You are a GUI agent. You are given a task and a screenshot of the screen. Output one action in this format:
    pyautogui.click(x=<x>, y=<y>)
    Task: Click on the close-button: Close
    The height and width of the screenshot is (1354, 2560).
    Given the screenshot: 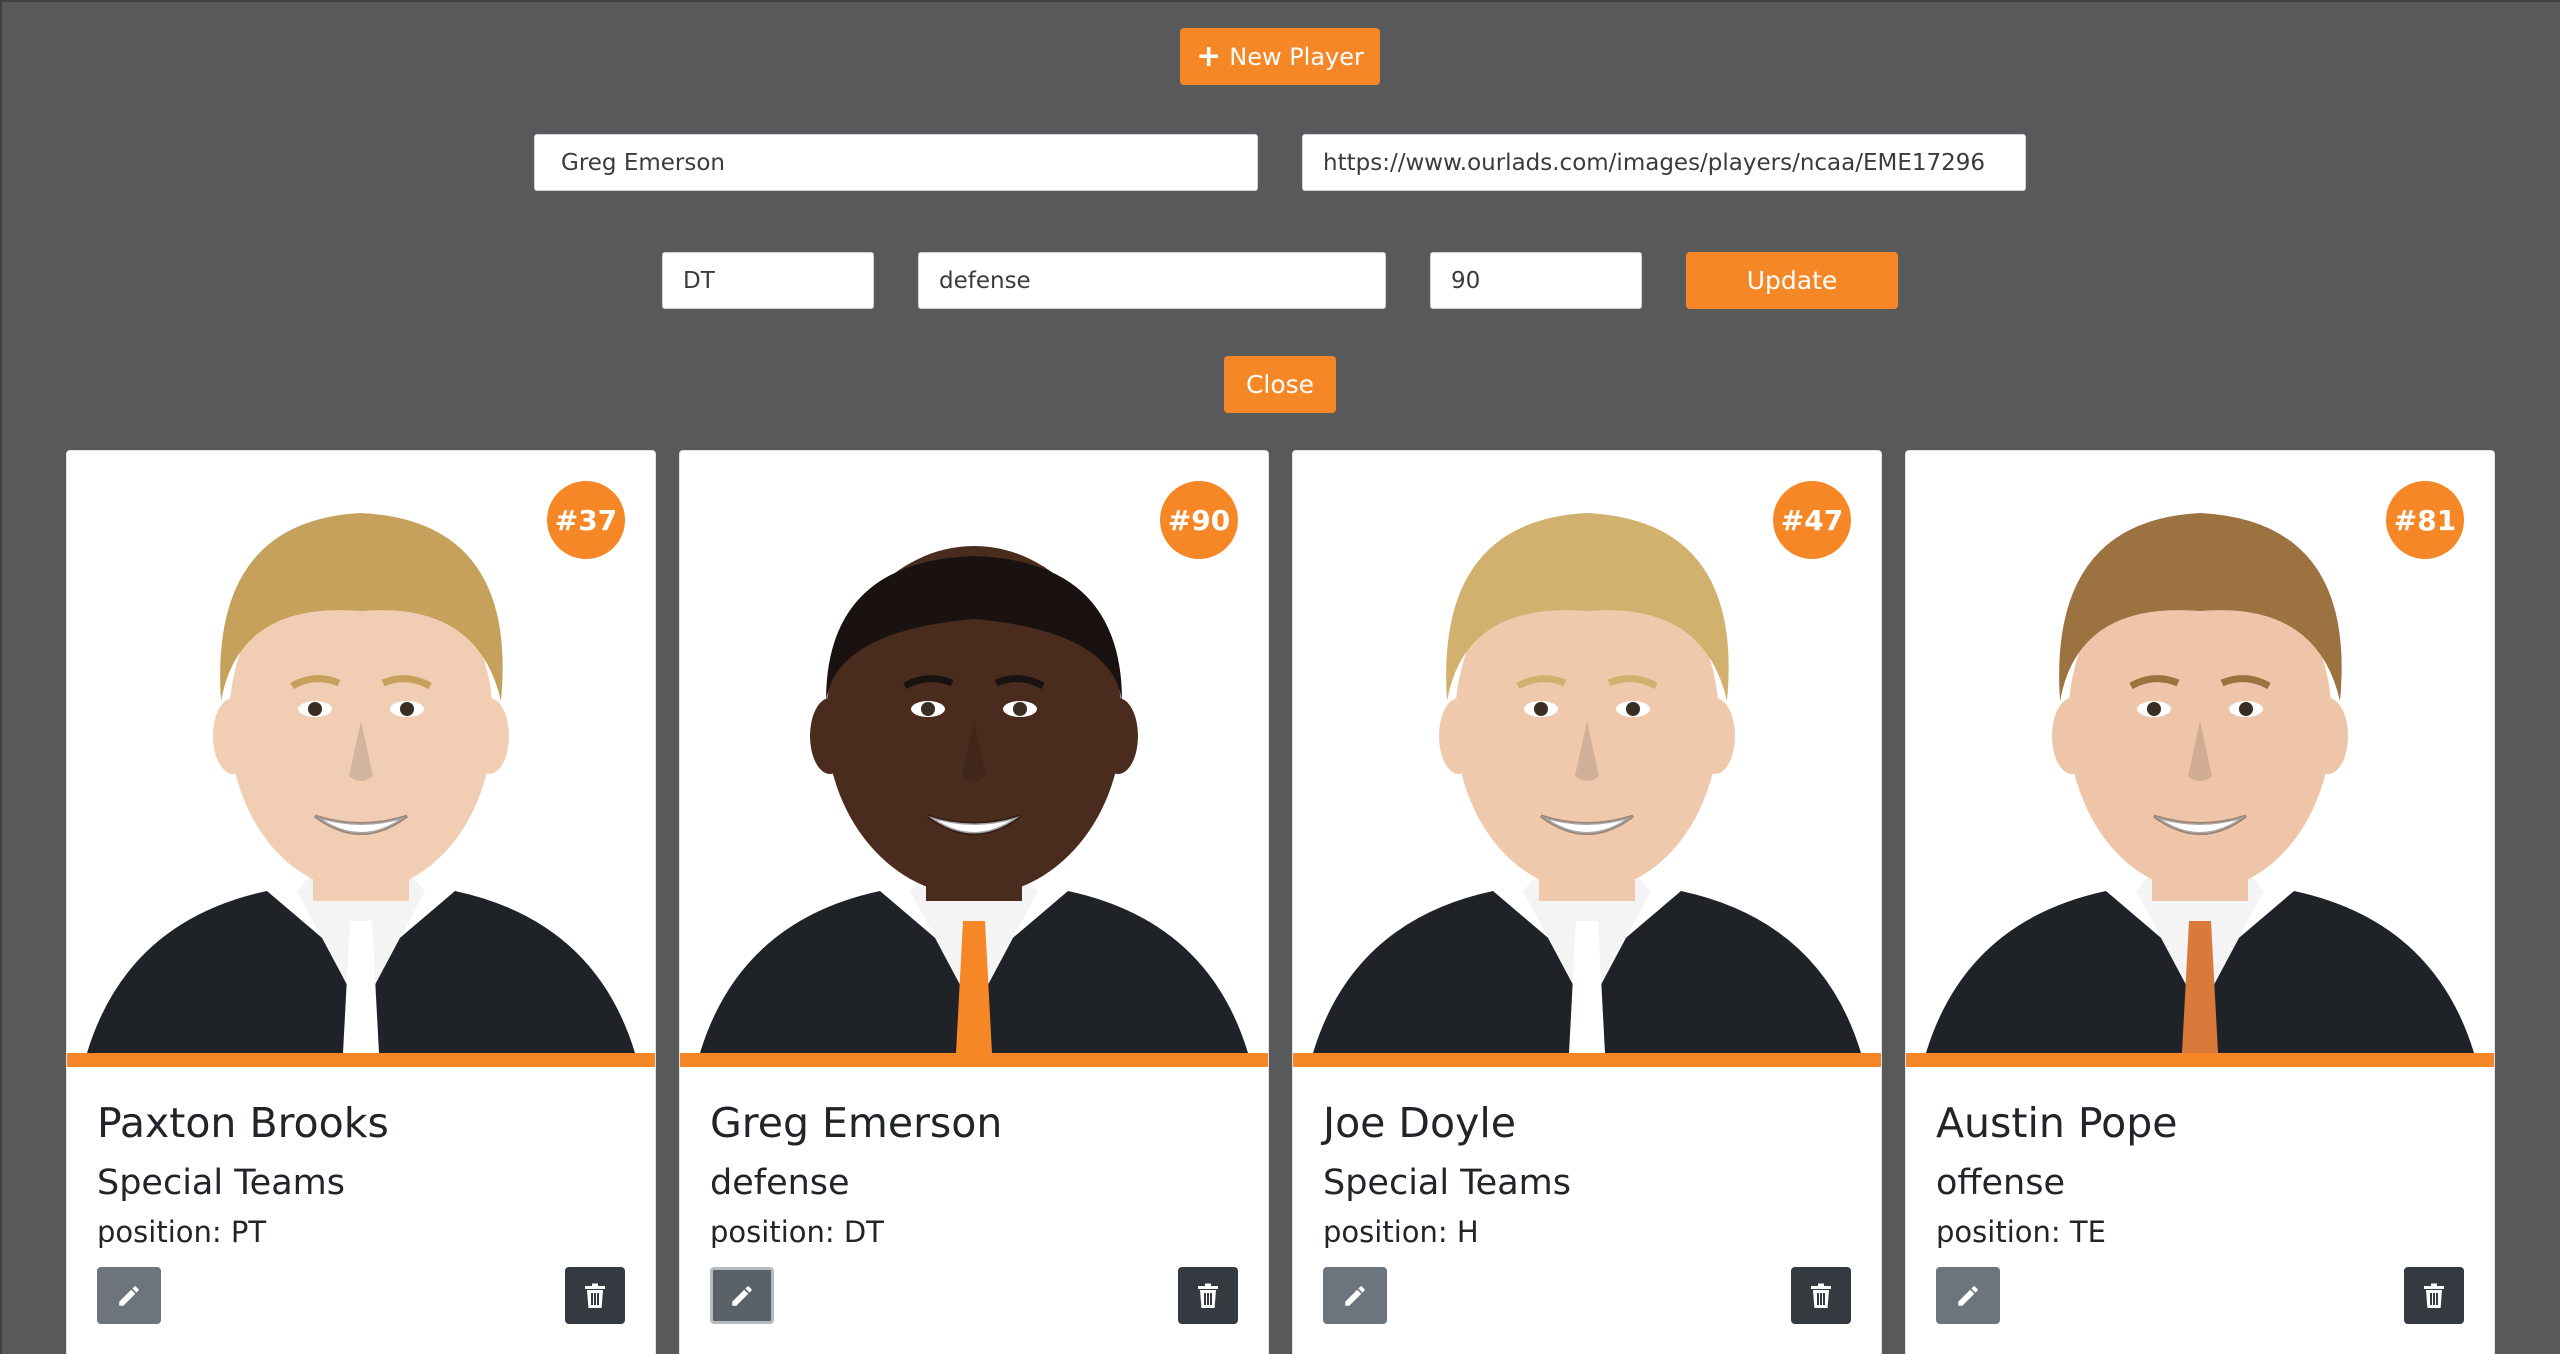 What is the action you would take?
    pyautogui.click(x=1280, y=384)
    